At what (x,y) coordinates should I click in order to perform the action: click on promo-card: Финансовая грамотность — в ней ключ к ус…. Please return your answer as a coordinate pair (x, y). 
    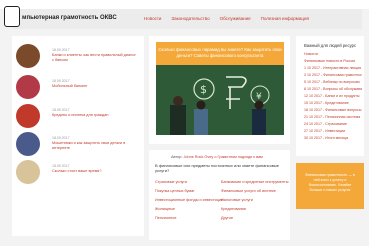
    Looking at the image, I should click on (330, 186).